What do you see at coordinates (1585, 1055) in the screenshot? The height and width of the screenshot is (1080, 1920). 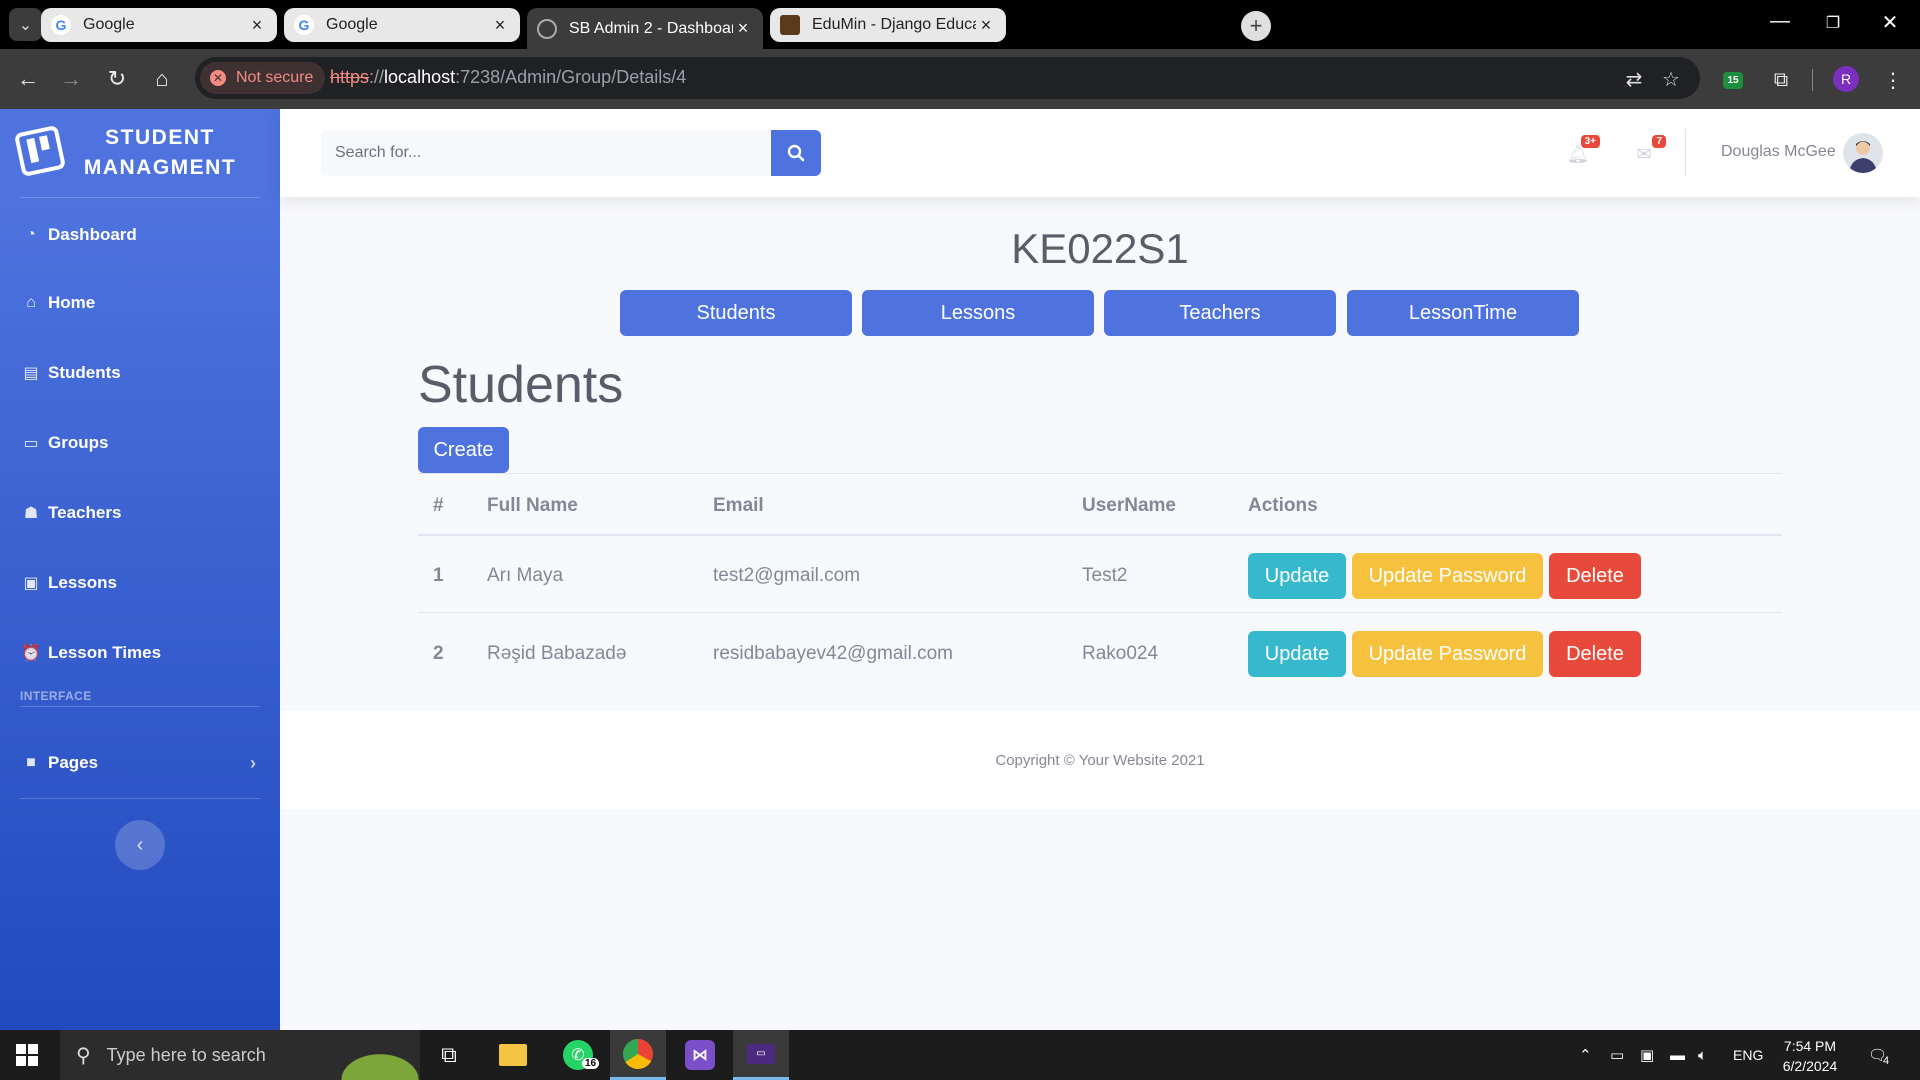 I see `tray-chevron-icon: ⌃` at bounding box center [1585, 1055].